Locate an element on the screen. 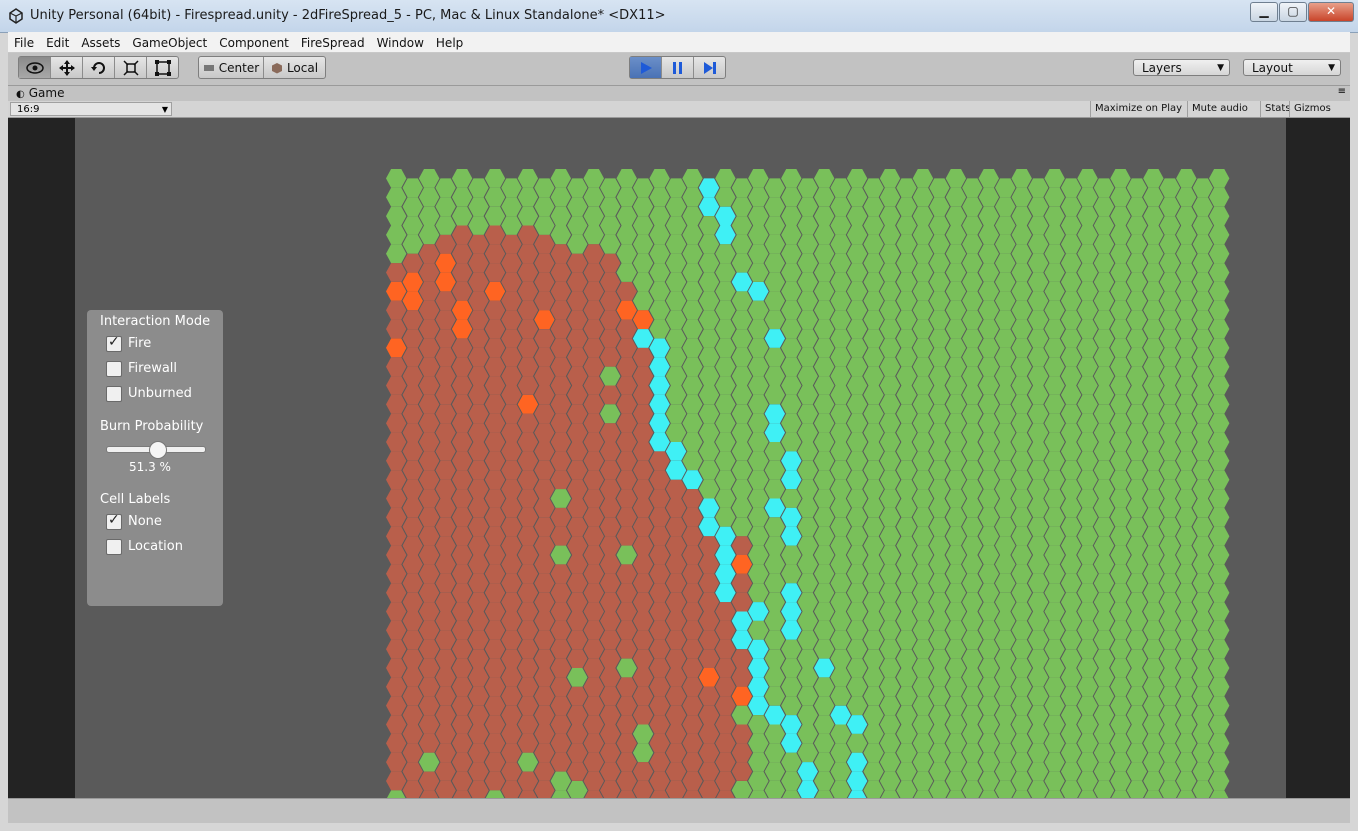 The image size is (1358, 831). hex-cell-fire is located at coordinates (709, 677).